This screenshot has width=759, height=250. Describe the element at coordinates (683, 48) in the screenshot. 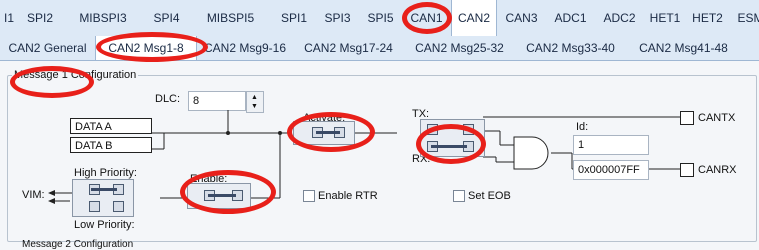

I see `subtab-can2-msg41-48: CAN2 Msg41-48` at that location.